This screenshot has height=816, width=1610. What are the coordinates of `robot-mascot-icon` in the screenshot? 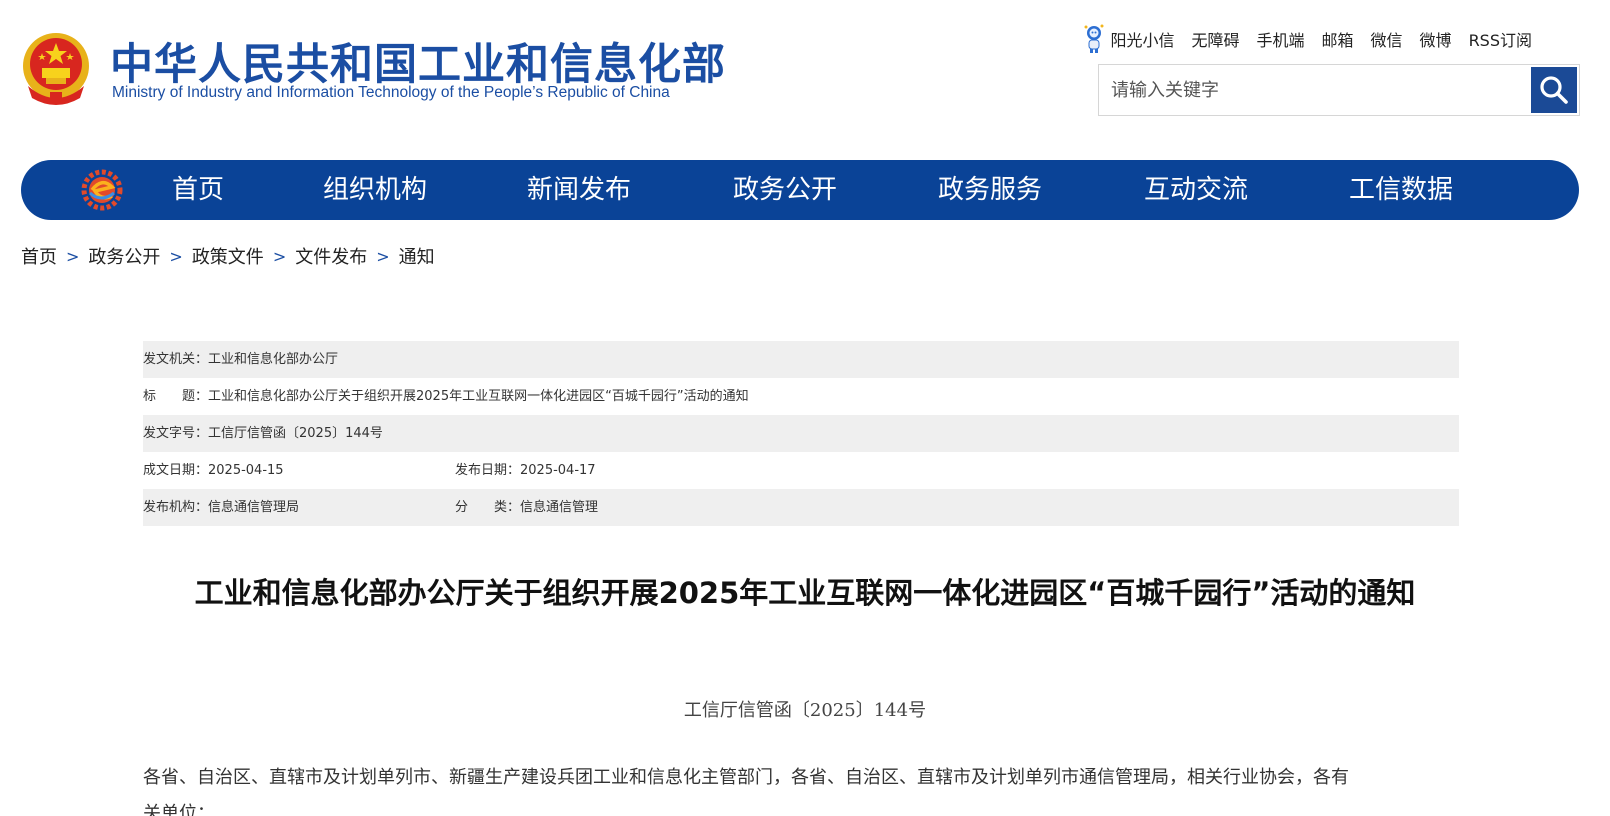 It's located at (1094, 39).